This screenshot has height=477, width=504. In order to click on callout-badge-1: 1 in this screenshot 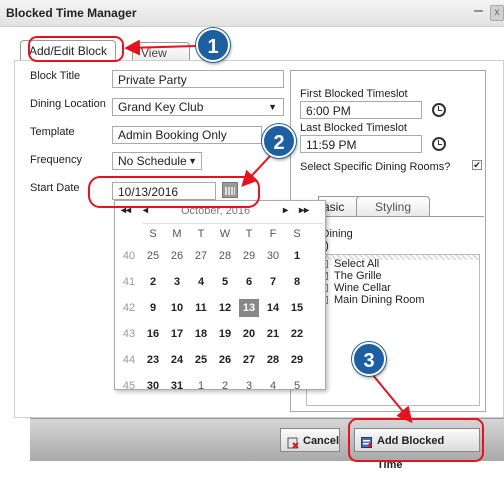, I will do `click(213, 45)`.